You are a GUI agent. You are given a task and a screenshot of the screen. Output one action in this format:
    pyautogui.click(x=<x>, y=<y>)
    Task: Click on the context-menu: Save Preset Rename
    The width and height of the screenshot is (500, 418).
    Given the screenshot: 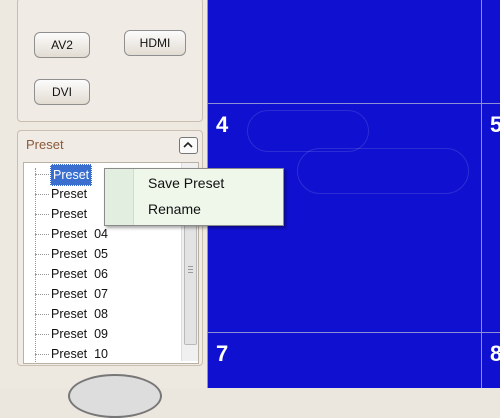 What is the action you would take?
    pyautogui.click(x=194, y=197)
    